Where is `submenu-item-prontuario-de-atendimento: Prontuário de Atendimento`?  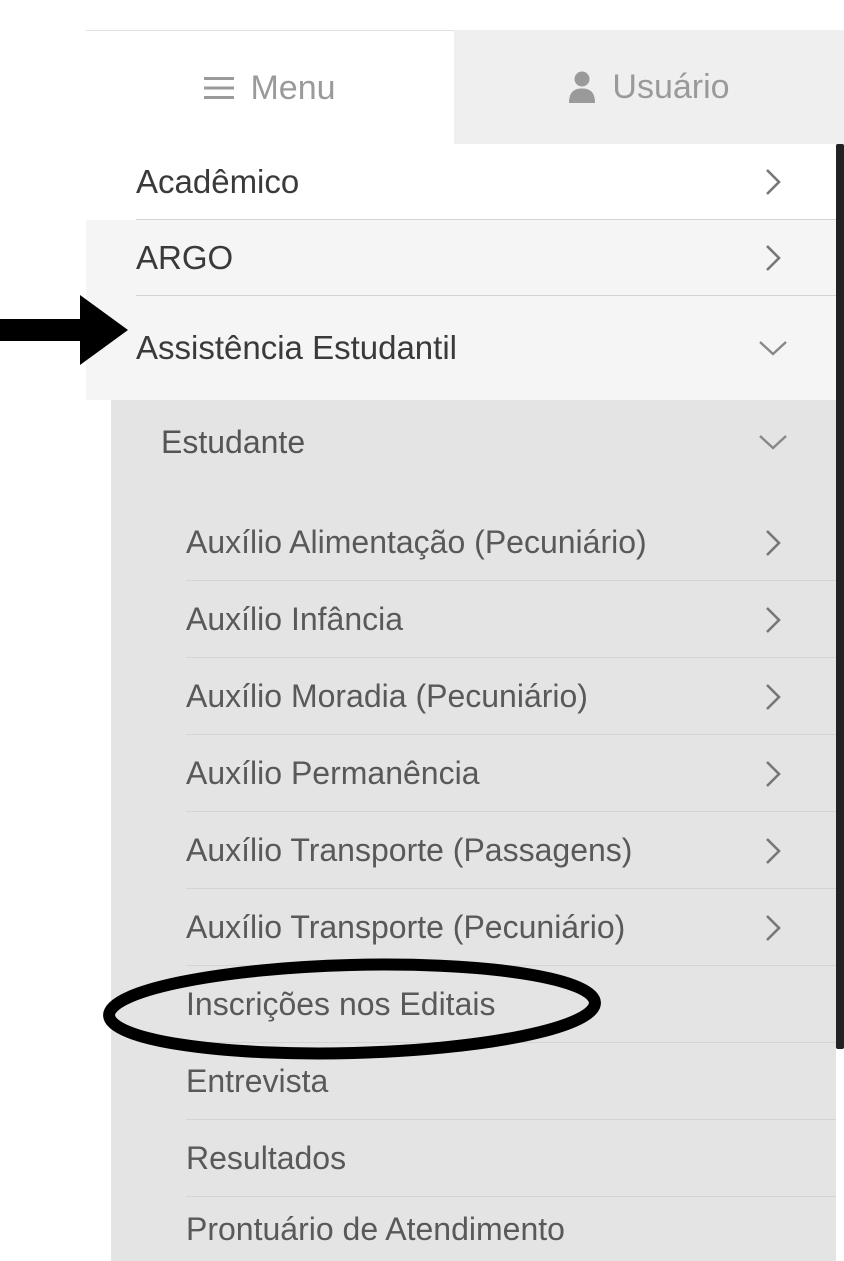 submenu-item-prontuario-de-atendimento: Prontuário de Atendimento is located at coordinates (511, 1229).